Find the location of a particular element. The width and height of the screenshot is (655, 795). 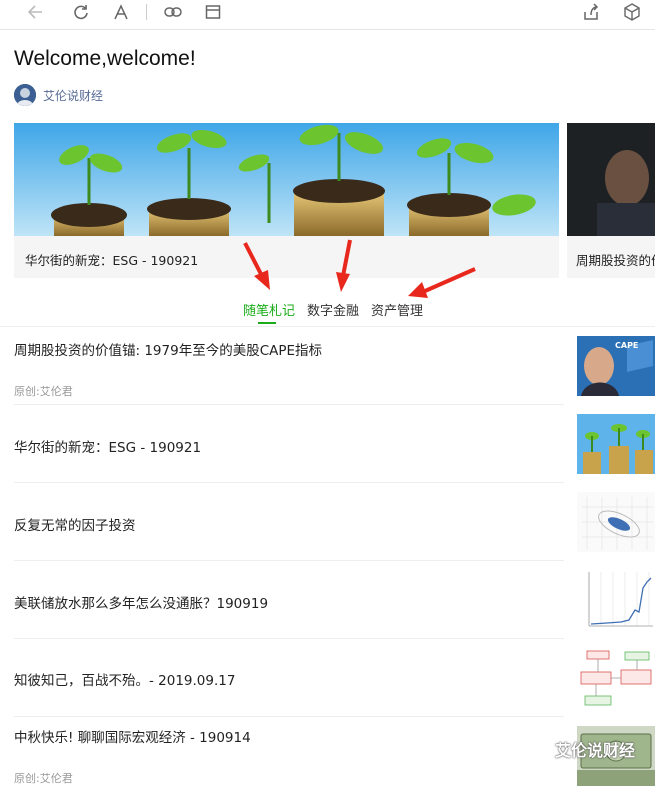

list-item: 美联储放水那么多年怎么没通胀？190919 is located at coordinates (334, 600).